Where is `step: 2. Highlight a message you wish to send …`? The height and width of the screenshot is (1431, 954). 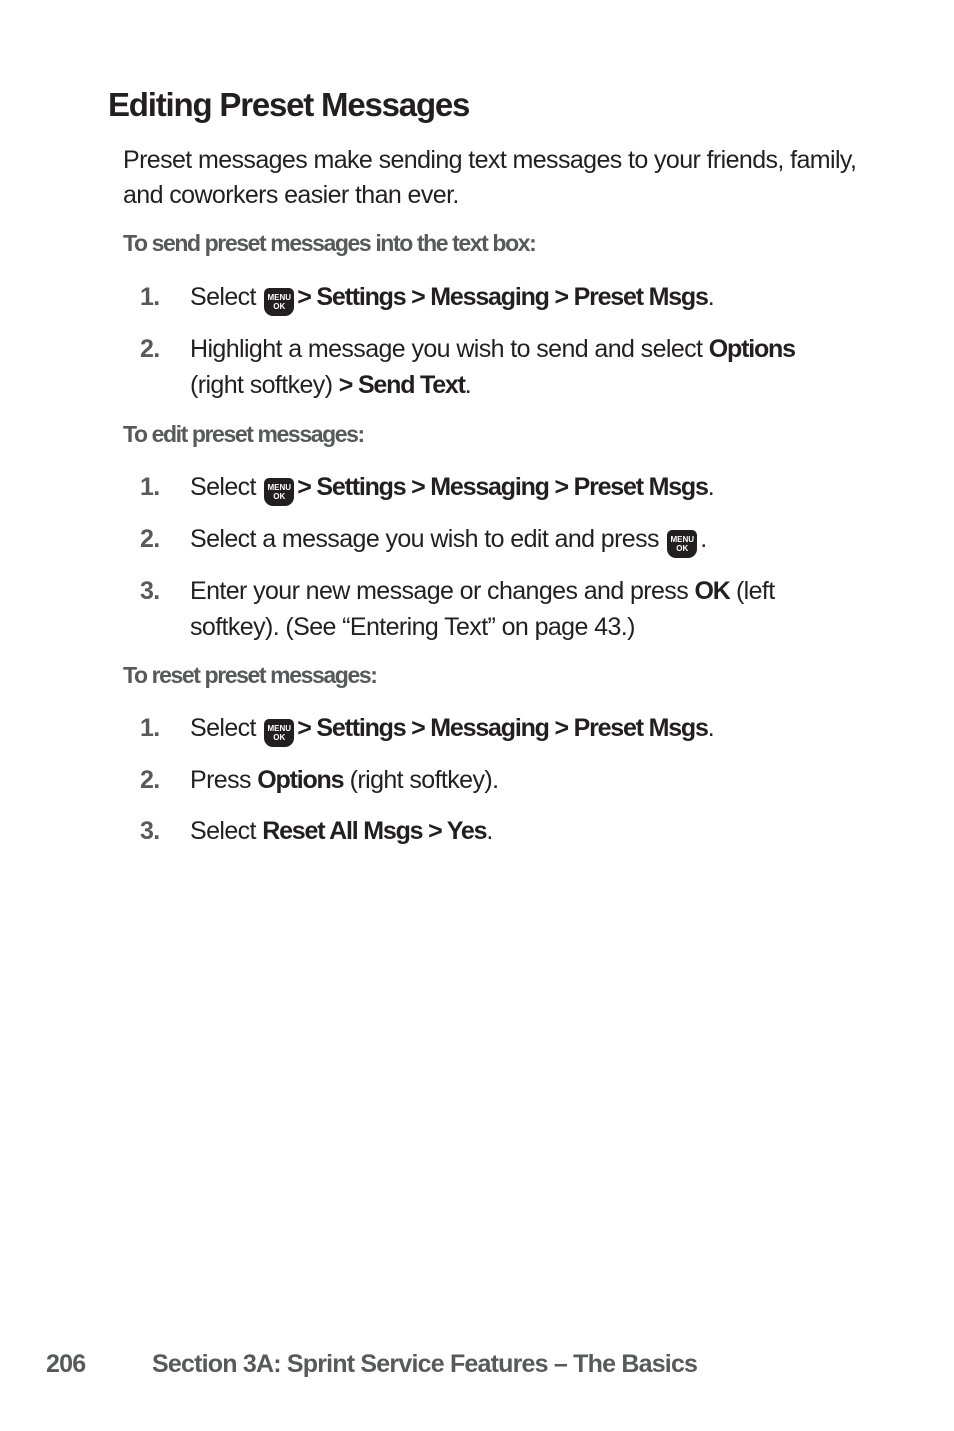 step: 2. Highlight a message you wish to send … is located at coordinates (505, 367).